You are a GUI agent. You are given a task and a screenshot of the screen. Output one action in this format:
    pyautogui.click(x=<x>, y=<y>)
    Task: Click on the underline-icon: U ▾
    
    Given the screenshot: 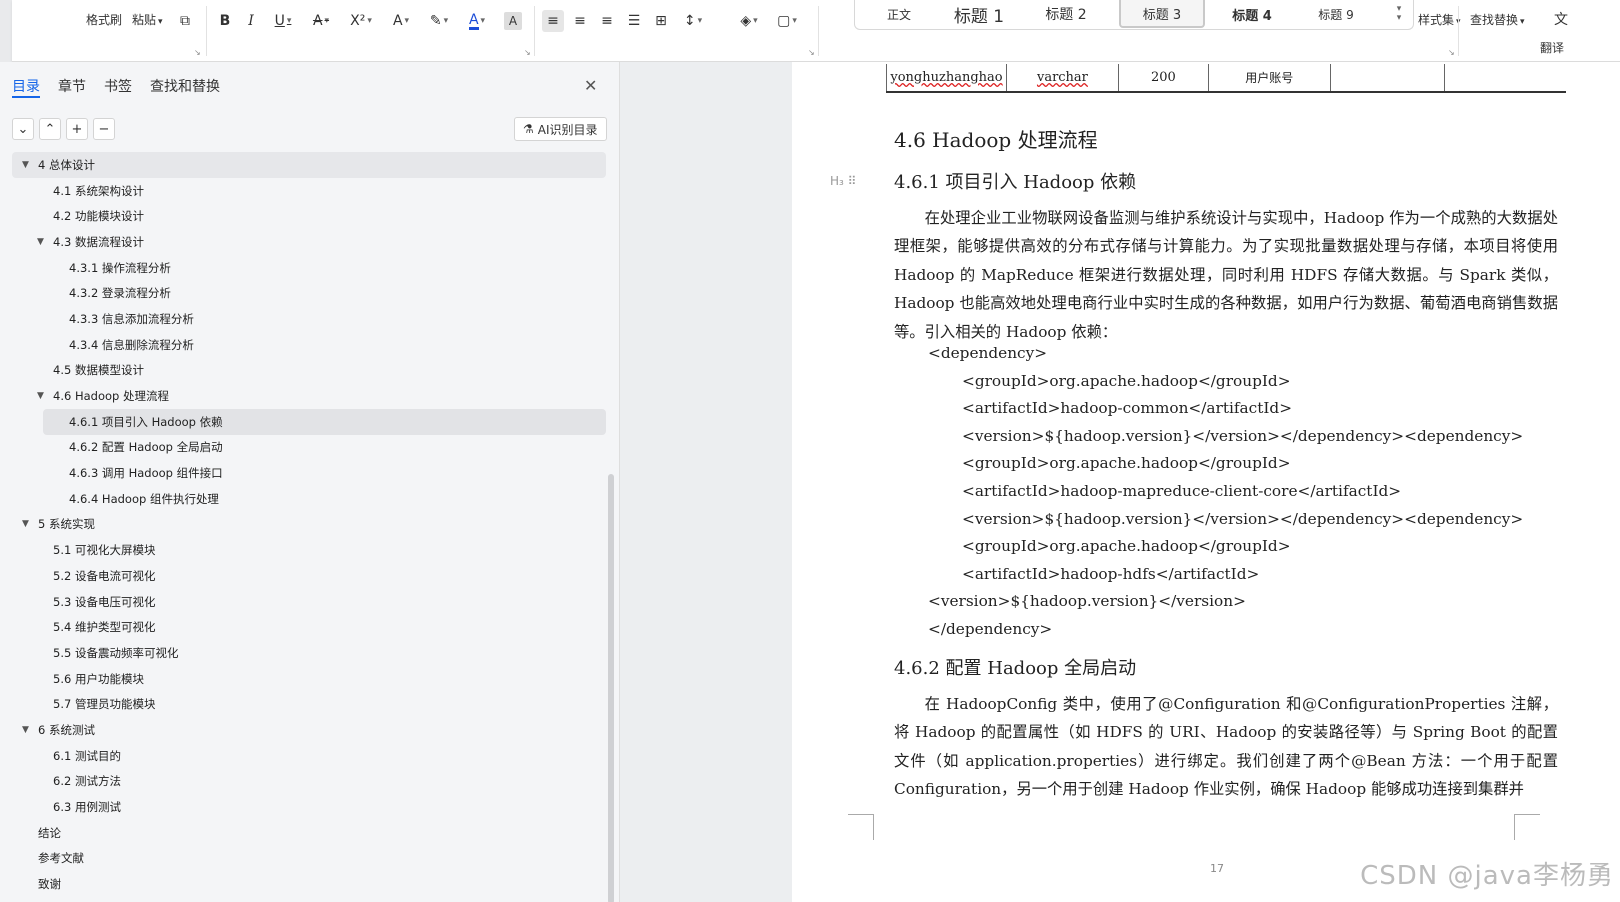 What is the action you would take?
    pyautogui.click(x=283, y=21)
    